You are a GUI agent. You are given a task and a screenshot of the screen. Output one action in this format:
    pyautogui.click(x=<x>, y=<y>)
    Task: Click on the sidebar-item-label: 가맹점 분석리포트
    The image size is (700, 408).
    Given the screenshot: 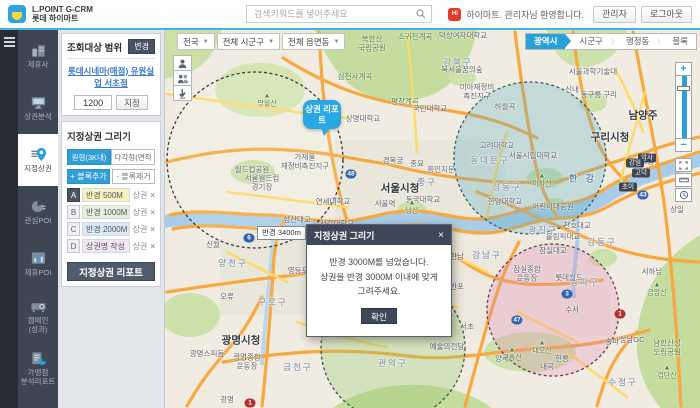 What is the action you would take?
    pyautogui.click(x=38, y=377)
    